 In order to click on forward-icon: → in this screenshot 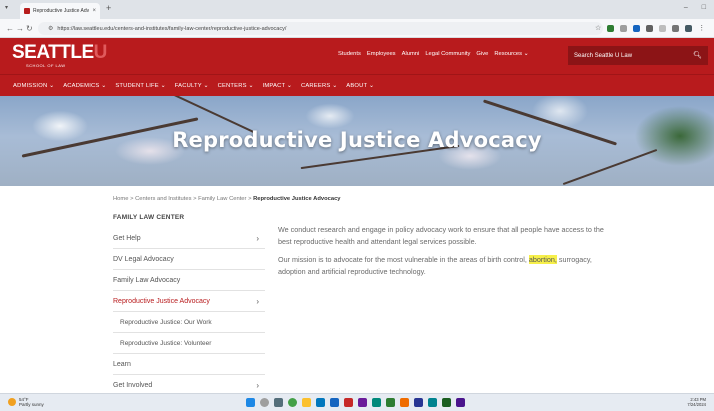, I will do `click(20, 28)`.